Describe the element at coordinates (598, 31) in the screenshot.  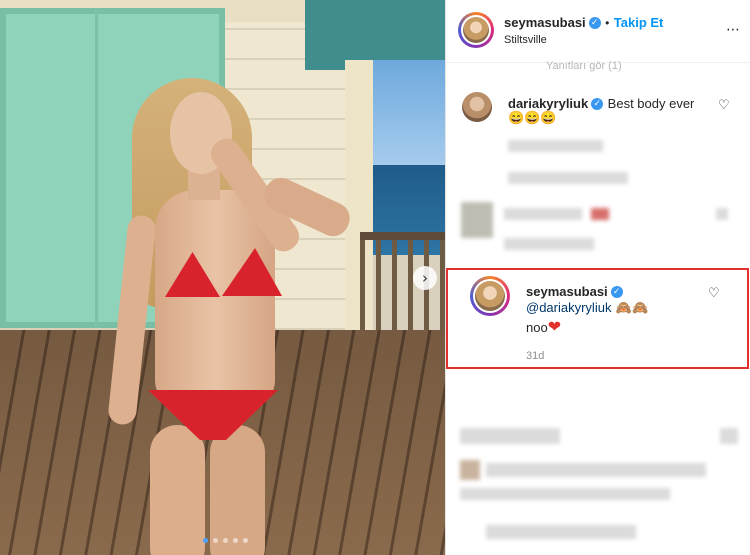
I see `post-header: seymasubasi ✓ • Takip Et Stiltsville ⋯` at that location.